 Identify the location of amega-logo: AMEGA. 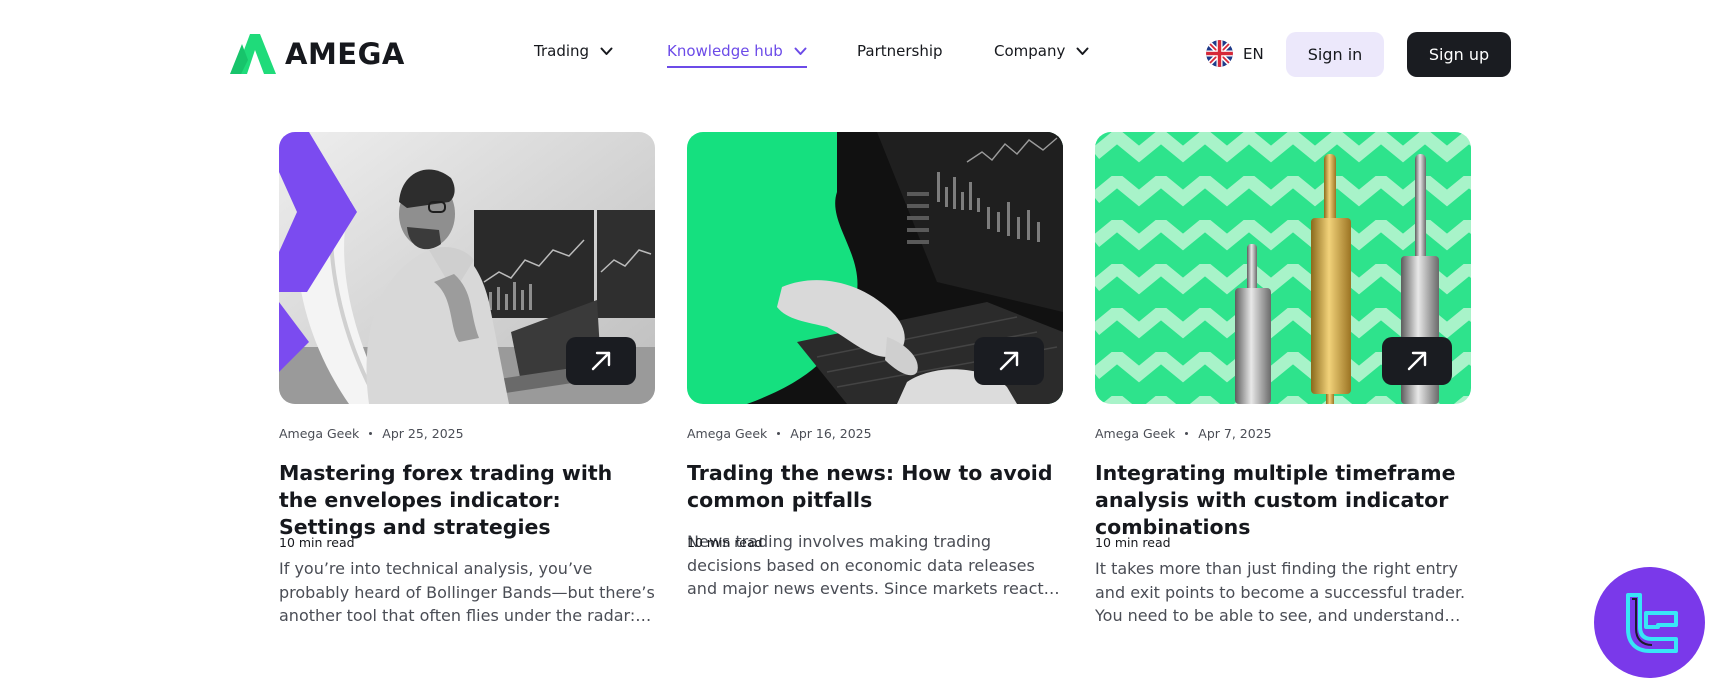
(317, 54).